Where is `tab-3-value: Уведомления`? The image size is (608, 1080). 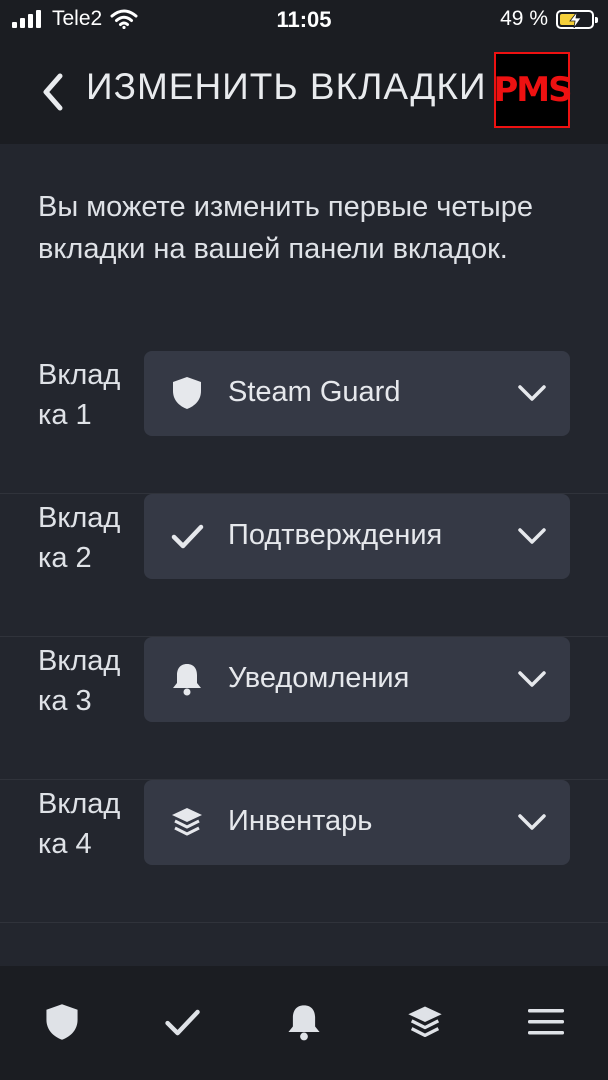 tab-3-value: Уведомления is located at coordinates (319, 678).